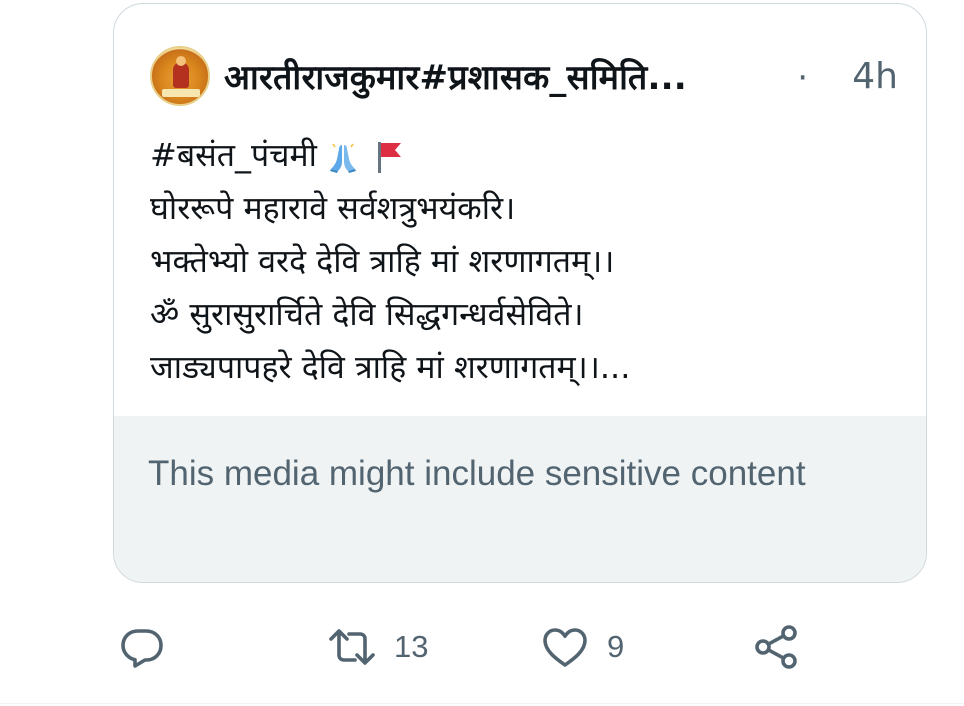 This screenshot has width=964, height=706. What do you see at coordinates (333, 208) in the screenshot?
I see `text-line-1: घोररूपे महारावे सर्वशत्रुभयंकरि।` at bounding box center [333, 208].